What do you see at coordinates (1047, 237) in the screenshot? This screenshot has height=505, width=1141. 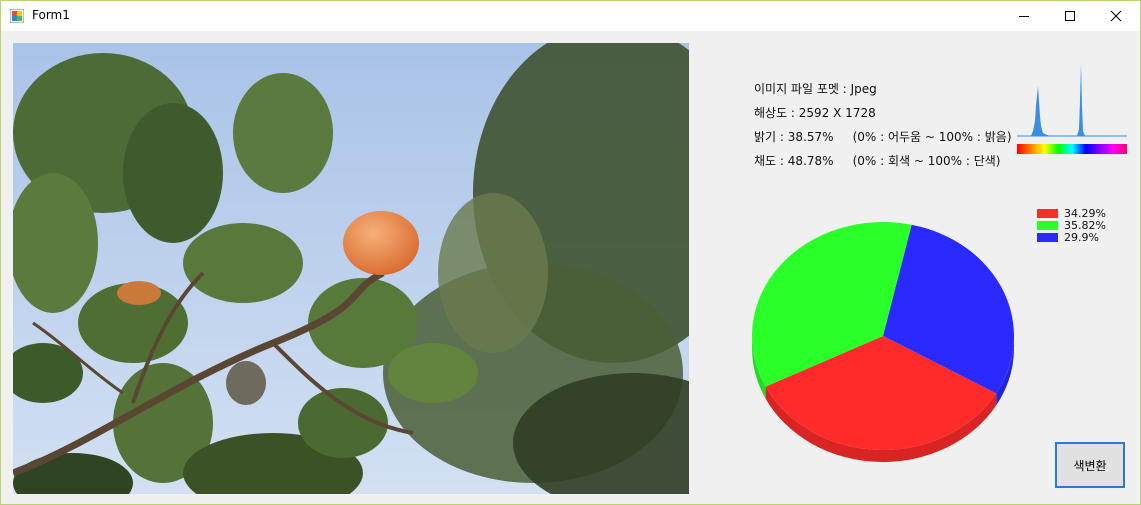 I see `legend-swatch-blue` at bounding box center [1047, 237].